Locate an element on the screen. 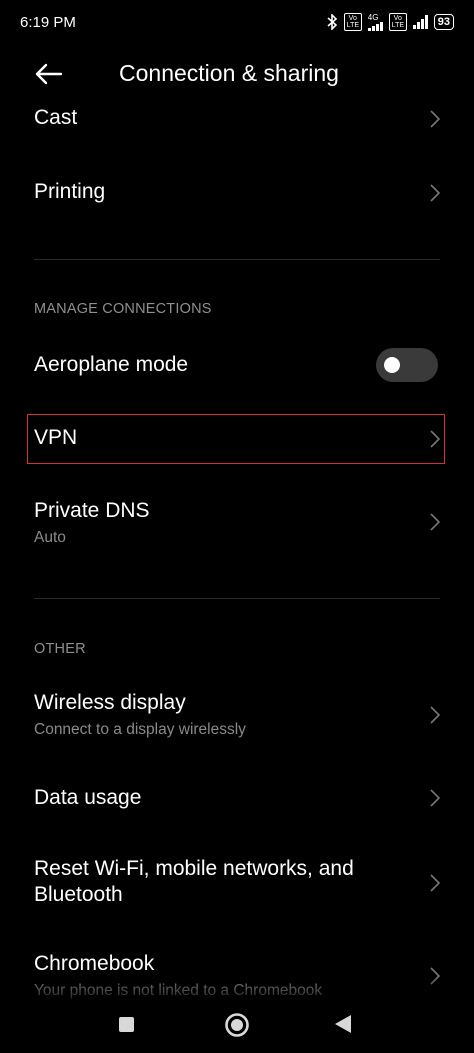  reset-network-label-line1: Reset Wi-Fi, mobile networks, and is located at coordinates (194, 868).